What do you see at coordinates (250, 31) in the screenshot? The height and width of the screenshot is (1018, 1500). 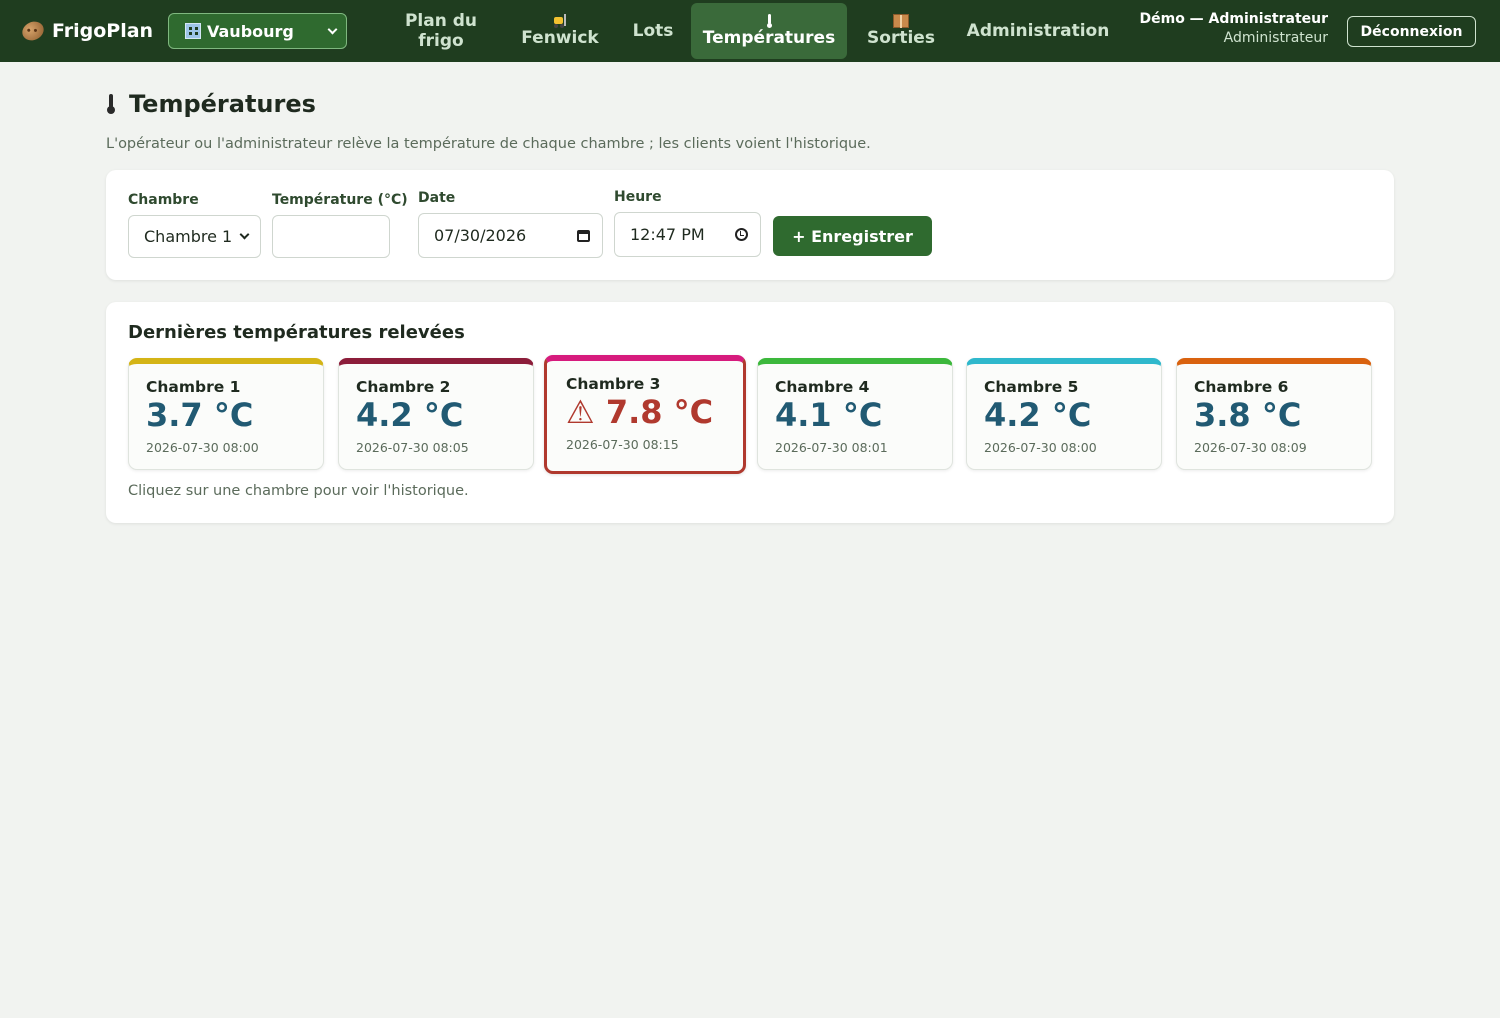 I see `site-select-value: Vaubourg` at bounding box center [250, 31].